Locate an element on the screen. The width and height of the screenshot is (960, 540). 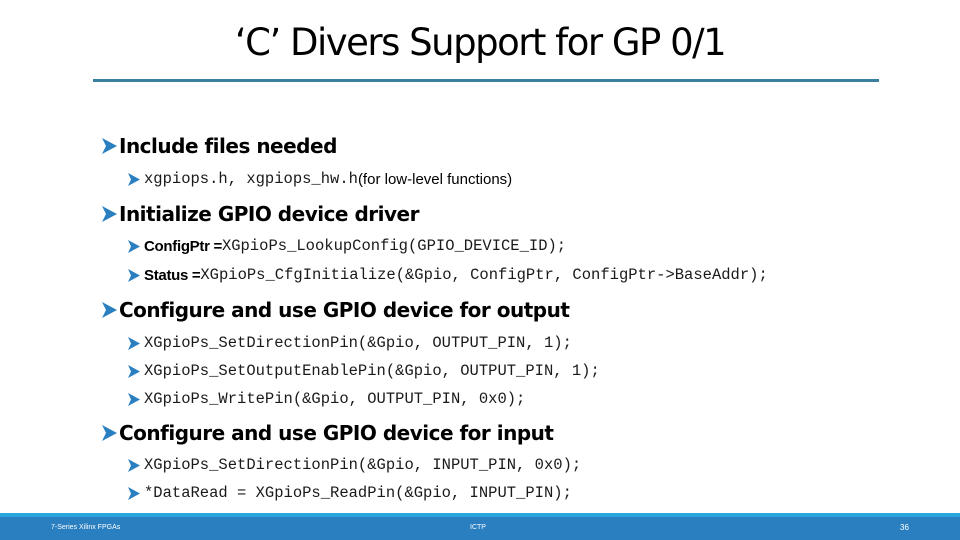
section-include-files: Include files needed is located at coordinates (219, 146).